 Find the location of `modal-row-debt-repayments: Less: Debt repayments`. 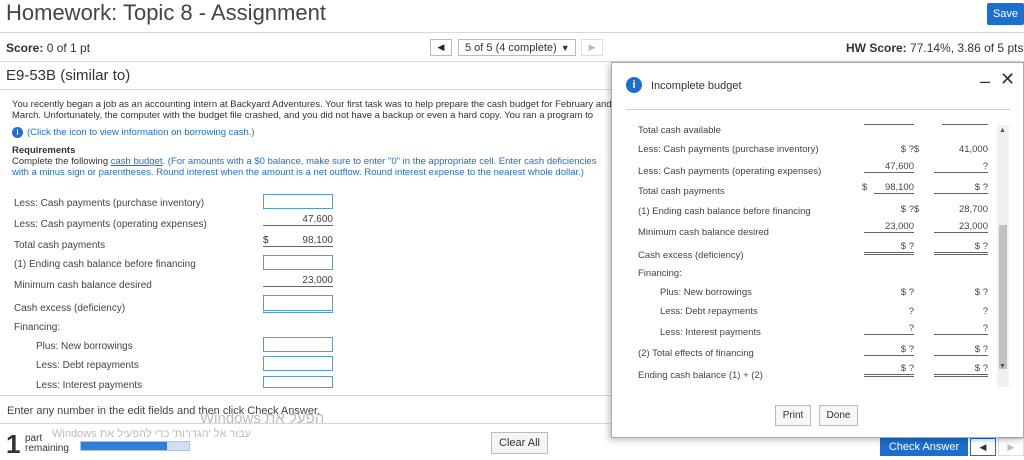

modal-row-debt-repayments: Less: Debt repayments is located at coordinates (709, 311).